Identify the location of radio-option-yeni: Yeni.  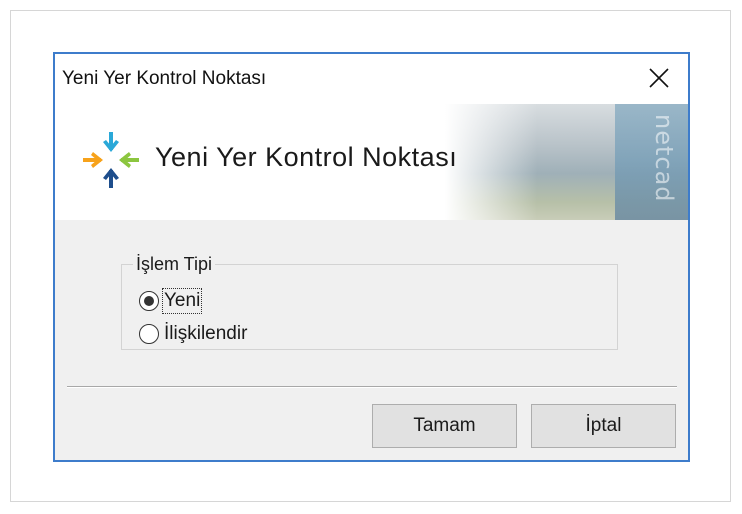
(171, 301).